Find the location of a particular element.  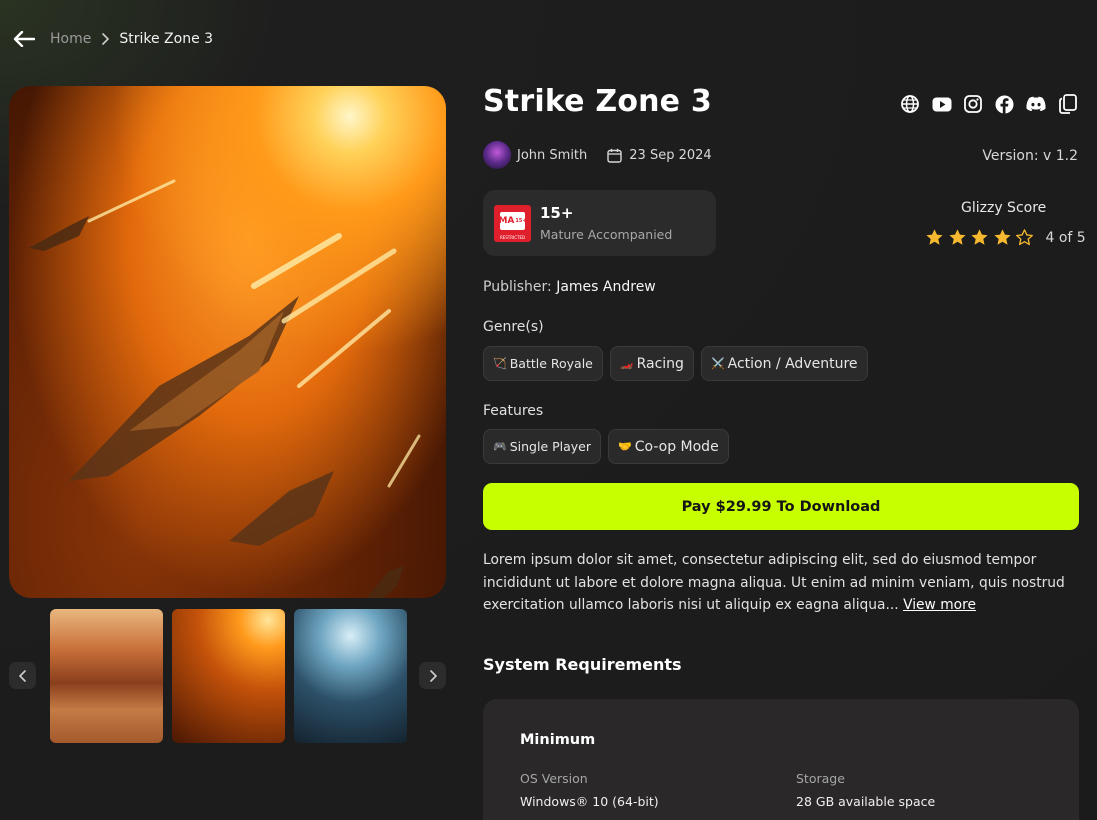

pay-download-button: Pay $29.99 To Download is located at coordinates (781, 506).